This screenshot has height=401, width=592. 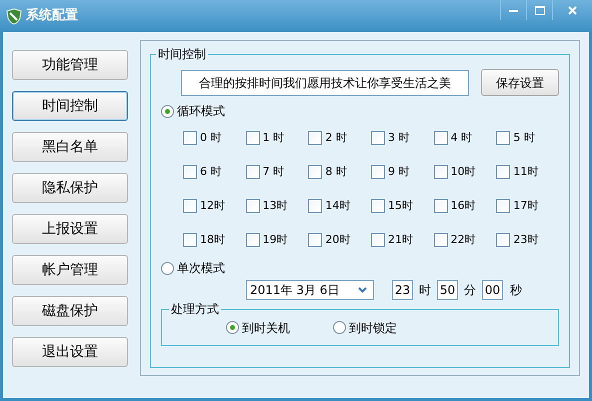 I want to click on hour-checkbox: 20时, so click(x=338, y=240).